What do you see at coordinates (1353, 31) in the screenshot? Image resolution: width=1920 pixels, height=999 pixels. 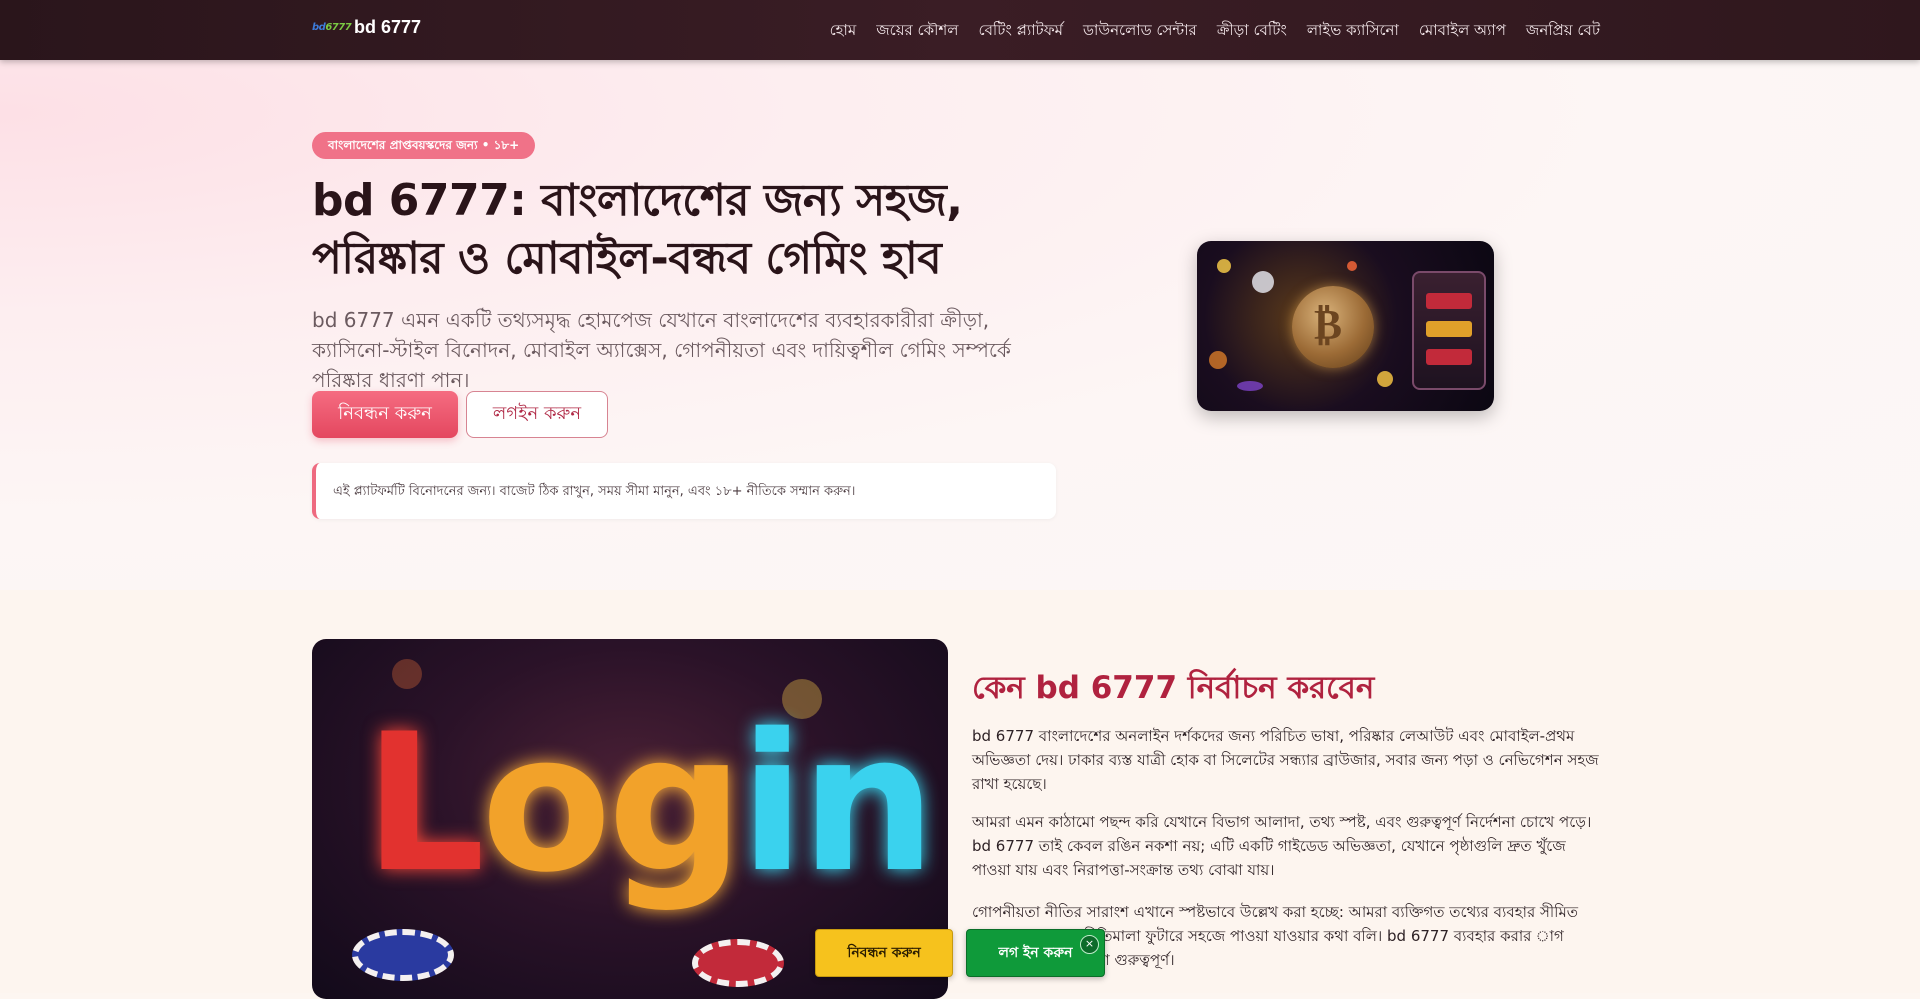 I see `nav-link-live-casino: লাইভ ক্যাসিনো` at bounding box center [1353, 31].